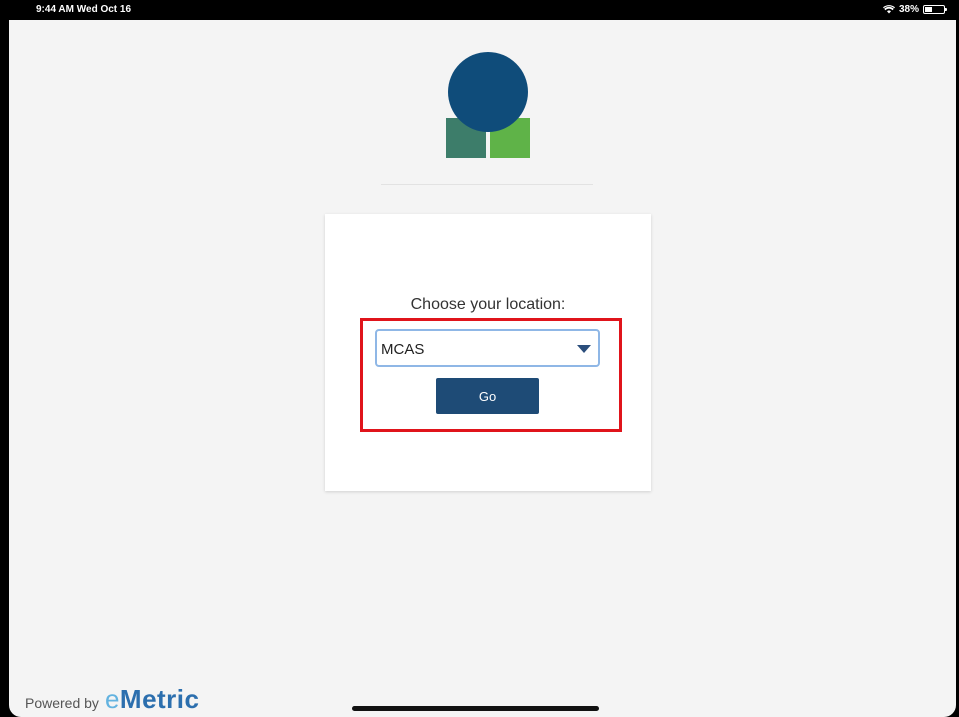 This screenshot has height=717, width=959. What do you see at coordinates (84, 9) in the screenshot?
I see `status-time: 9:44 AM Wed Oct 16` at bounding box center [84, 9].